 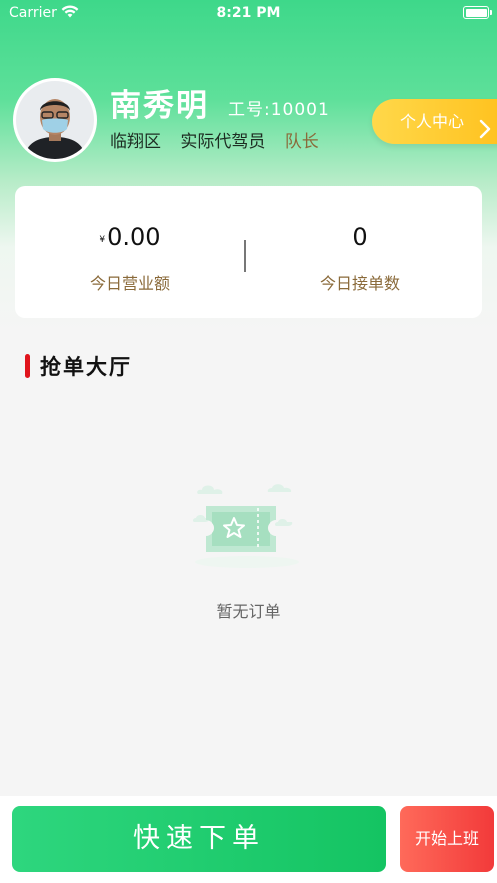 I want to click on revenue-value: ¥0.00, so click(x=130, y=237).